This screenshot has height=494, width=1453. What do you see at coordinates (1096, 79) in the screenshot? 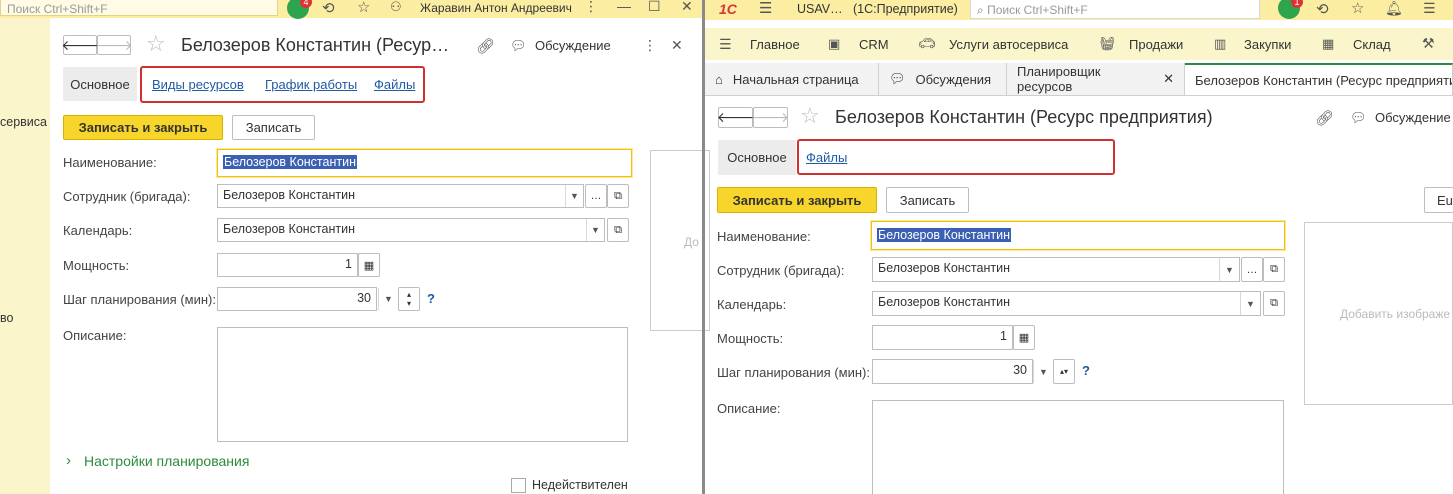
I see `open-tab-planner: Планировщик ресурсов ✕` at bounding box center [1096, 79].